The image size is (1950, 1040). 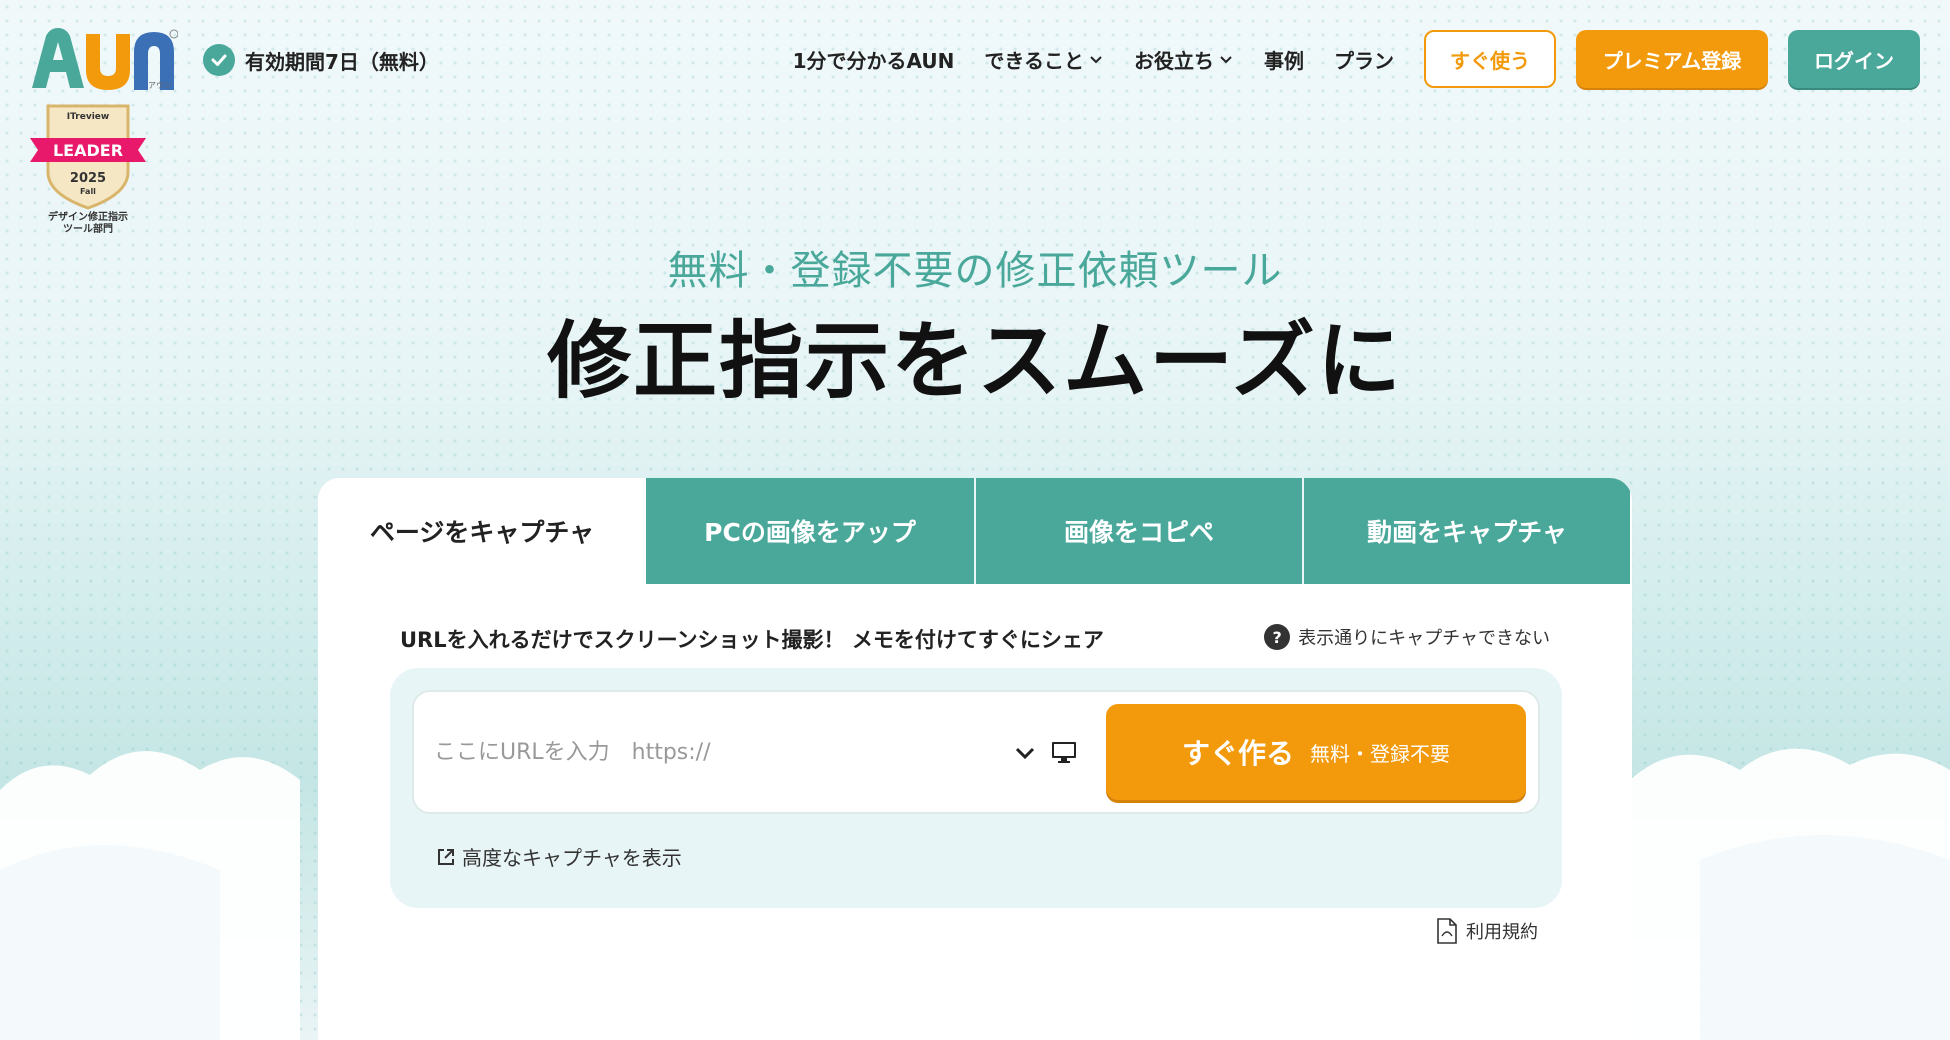 I want to click on capture-help-link: ? 表示通りにキャプチャできない, so click(x=1407, y=637).